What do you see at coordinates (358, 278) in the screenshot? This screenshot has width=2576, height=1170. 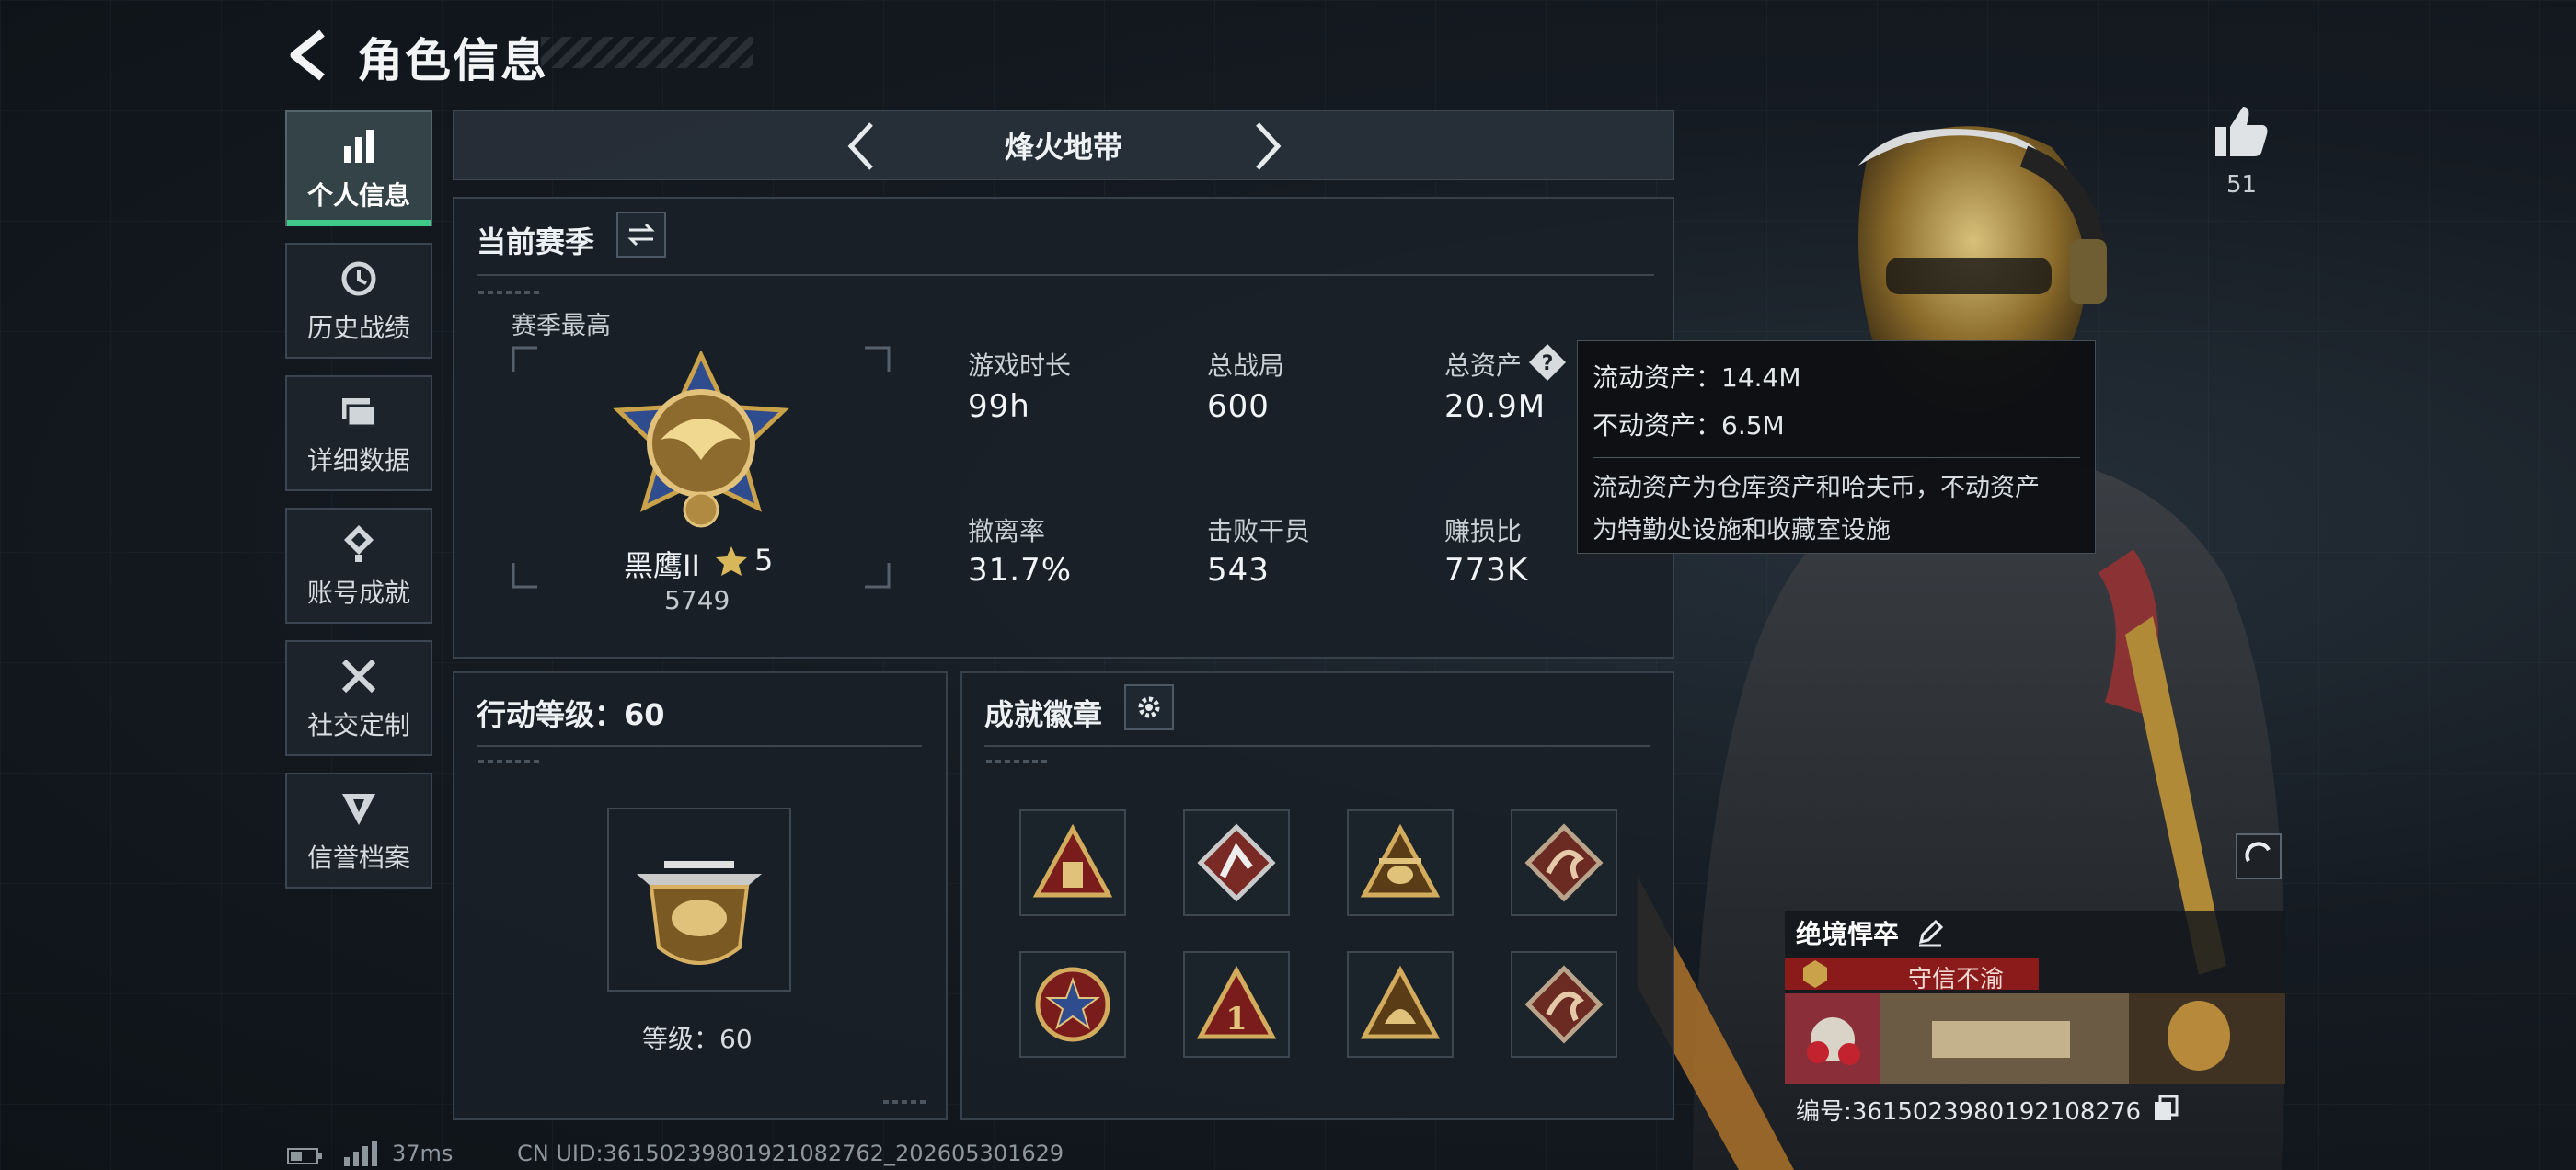 I see `history-icon` at bounding box center [358, 278].